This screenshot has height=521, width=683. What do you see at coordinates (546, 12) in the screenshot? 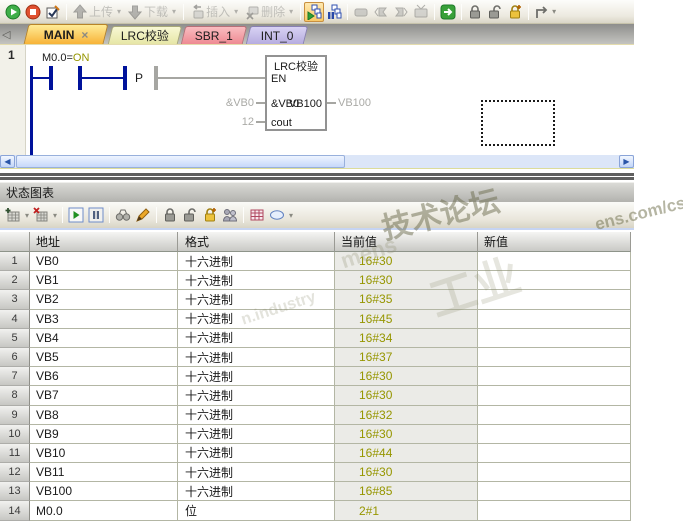
I see `trace-button: ▾` at bounding box center [546, 12].